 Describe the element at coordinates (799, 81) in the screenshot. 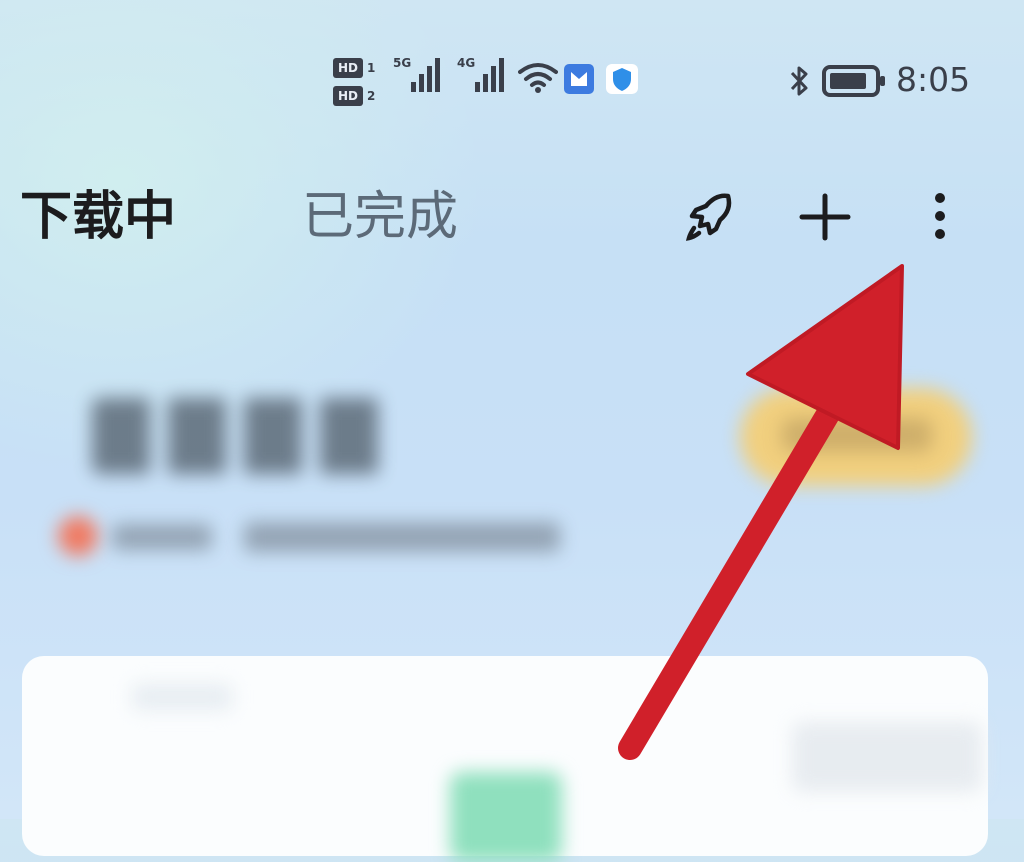

I see `bluetooth-icon` at that location.